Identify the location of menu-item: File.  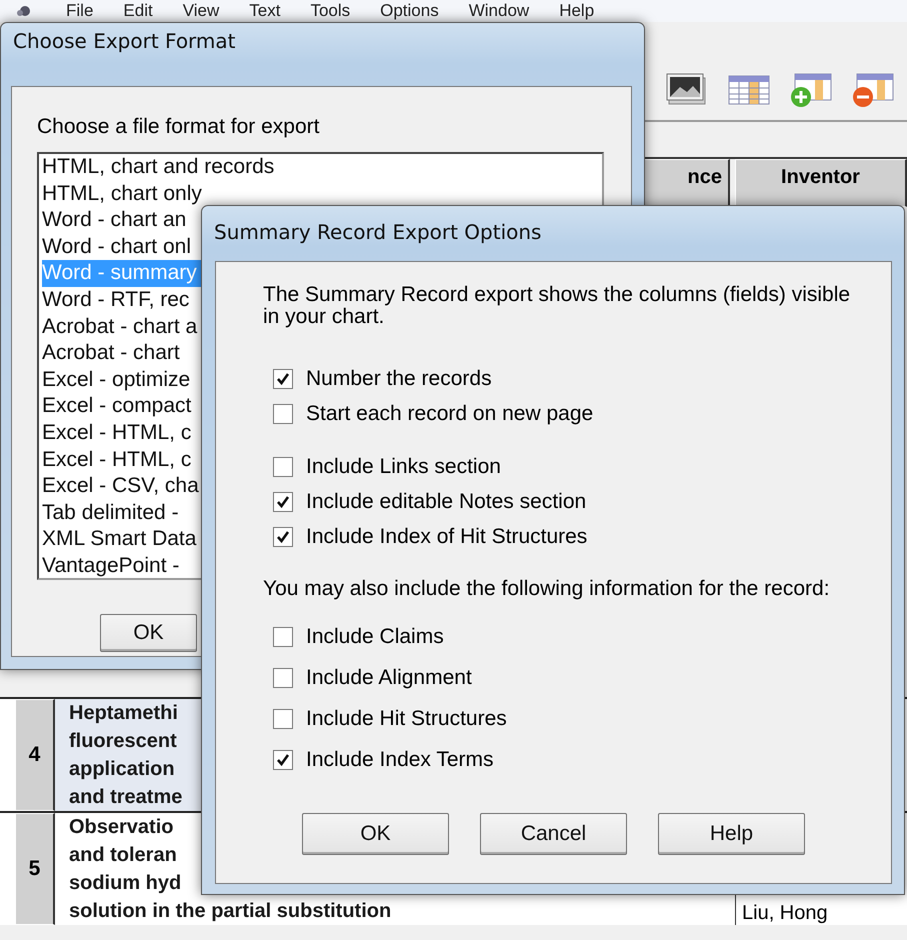
(80, 11).